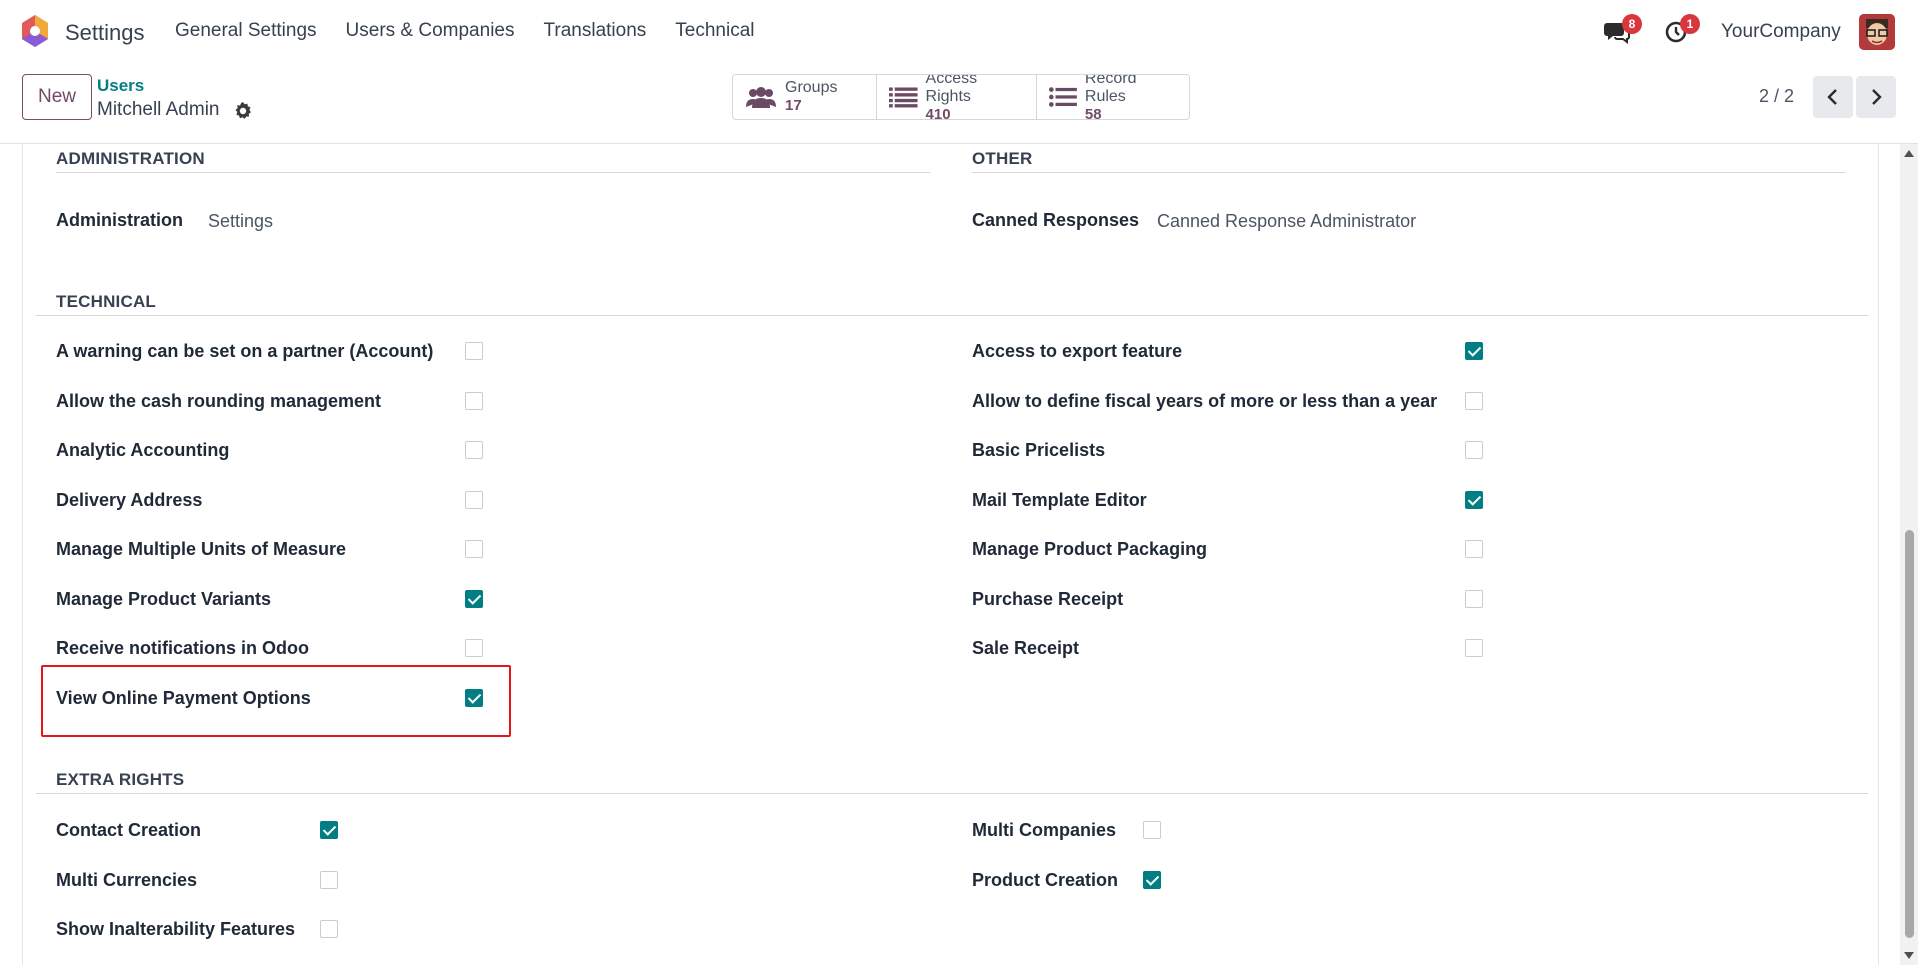 The width and height of the screenshot is (1918, 965). Describe the element at coordinates (1090, 549) in the screenshot. I see `tech-row-label: Manage Product Packaging` at that location.